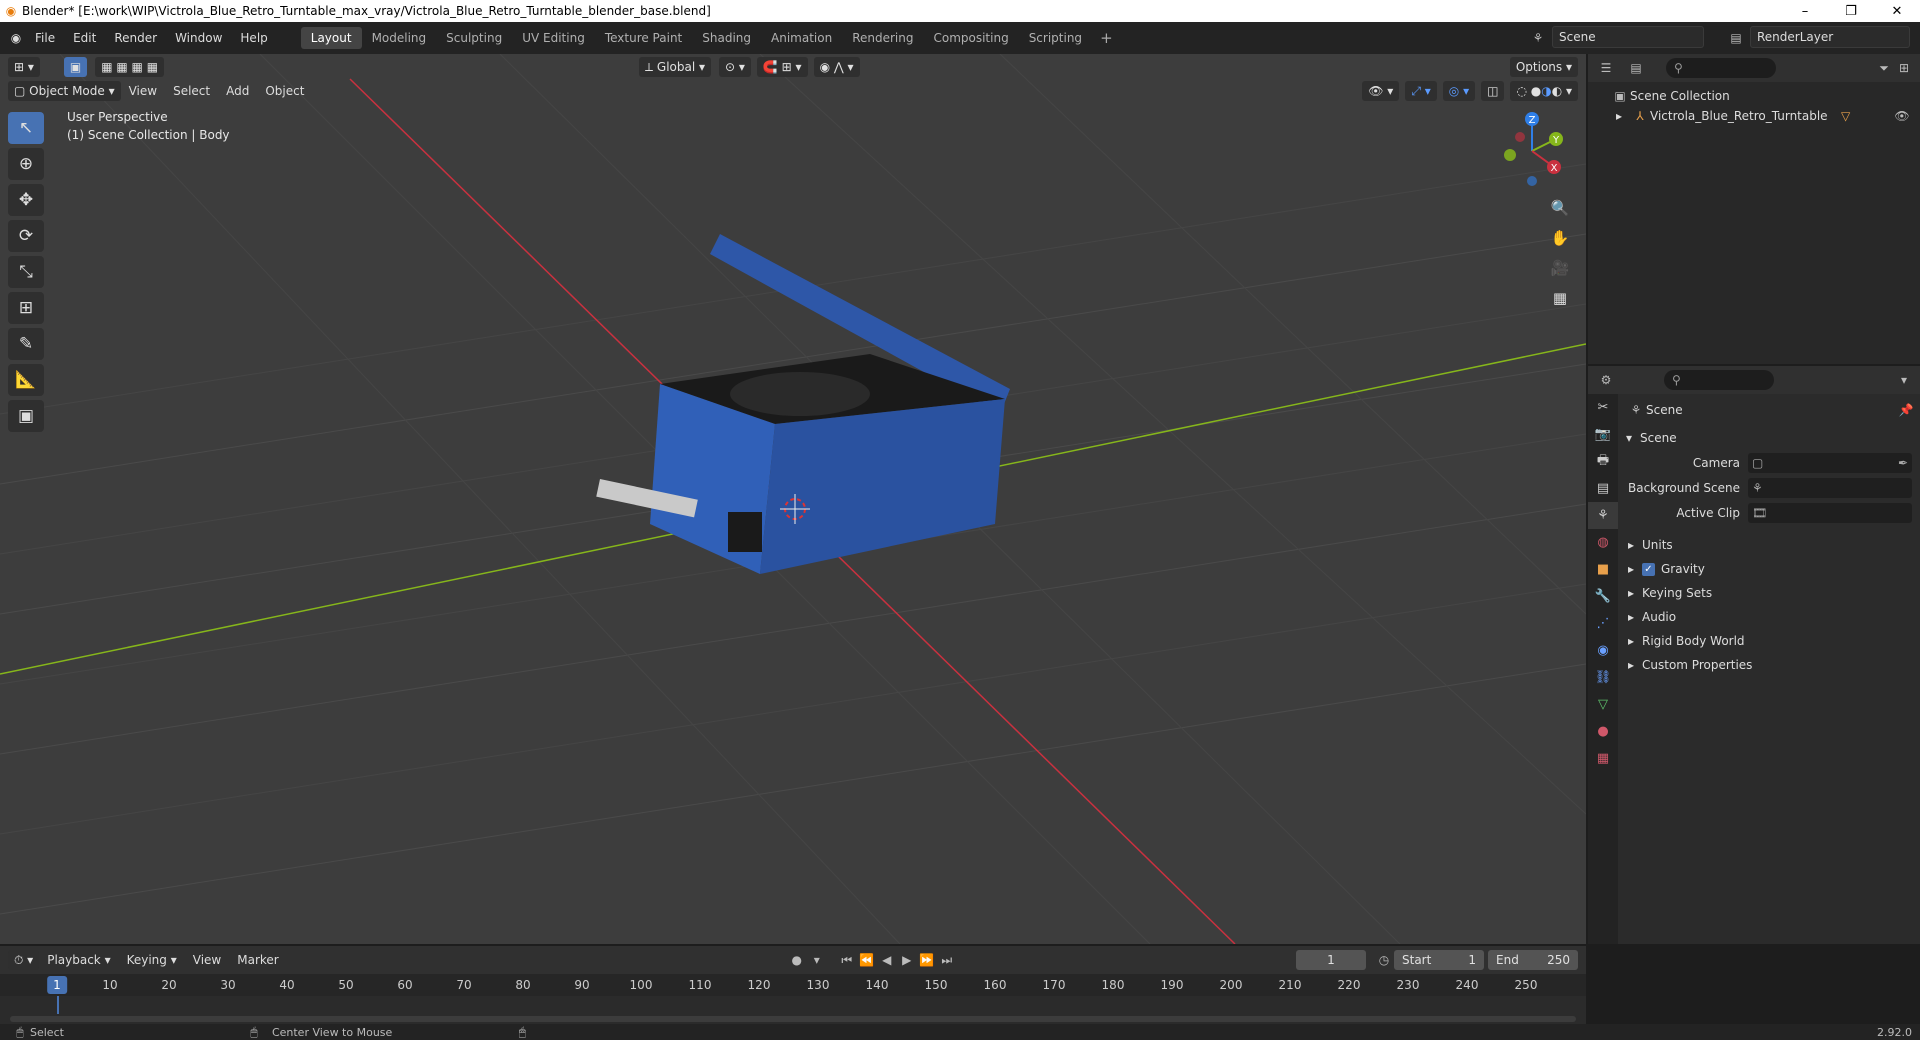  Describe the element at coordinates (130, 67) in the screenshot. I see `selection-modes: ▦ ▦ ▦ ▦` at that location.